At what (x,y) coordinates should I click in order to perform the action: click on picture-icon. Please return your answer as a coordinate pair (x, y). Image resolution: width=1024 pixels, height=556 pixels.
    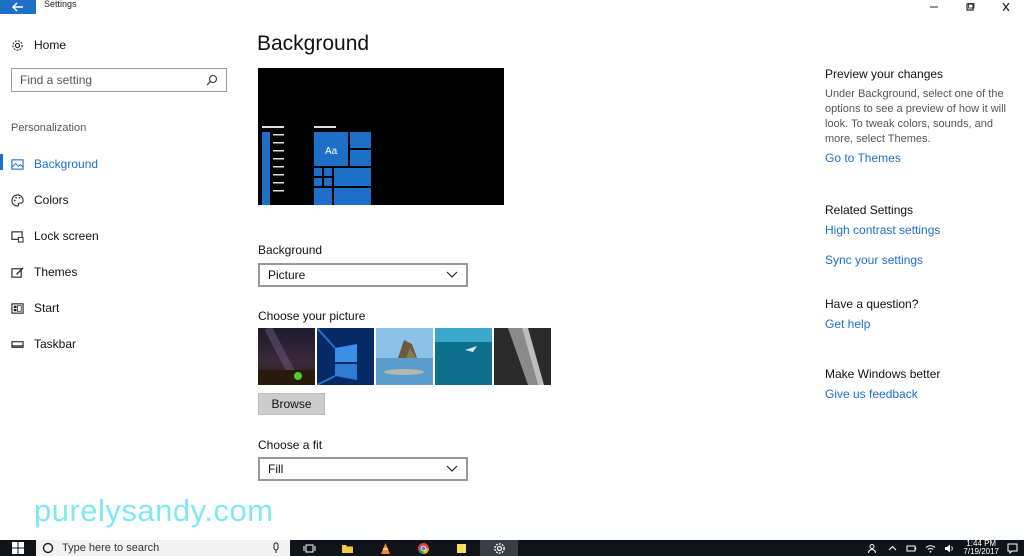
    Looking at the image, I should click on (17, 164).